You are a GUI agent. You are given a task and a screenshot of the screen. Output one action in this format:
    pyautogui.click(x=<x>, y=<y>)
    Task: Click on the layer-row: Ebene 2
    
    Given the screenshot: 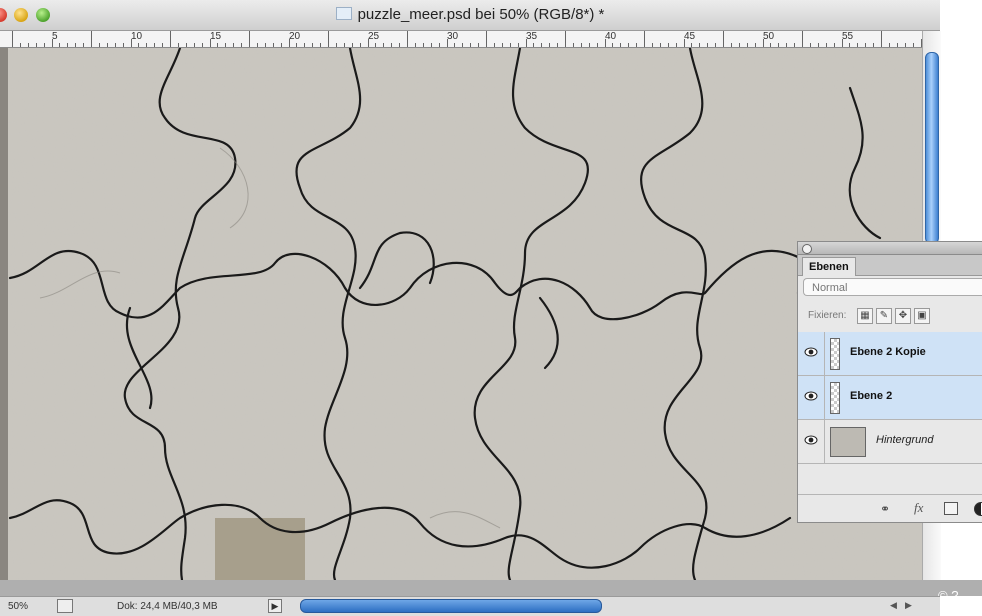 What is the action you would take?
    pyautogui.click(x=890, y=398)
    